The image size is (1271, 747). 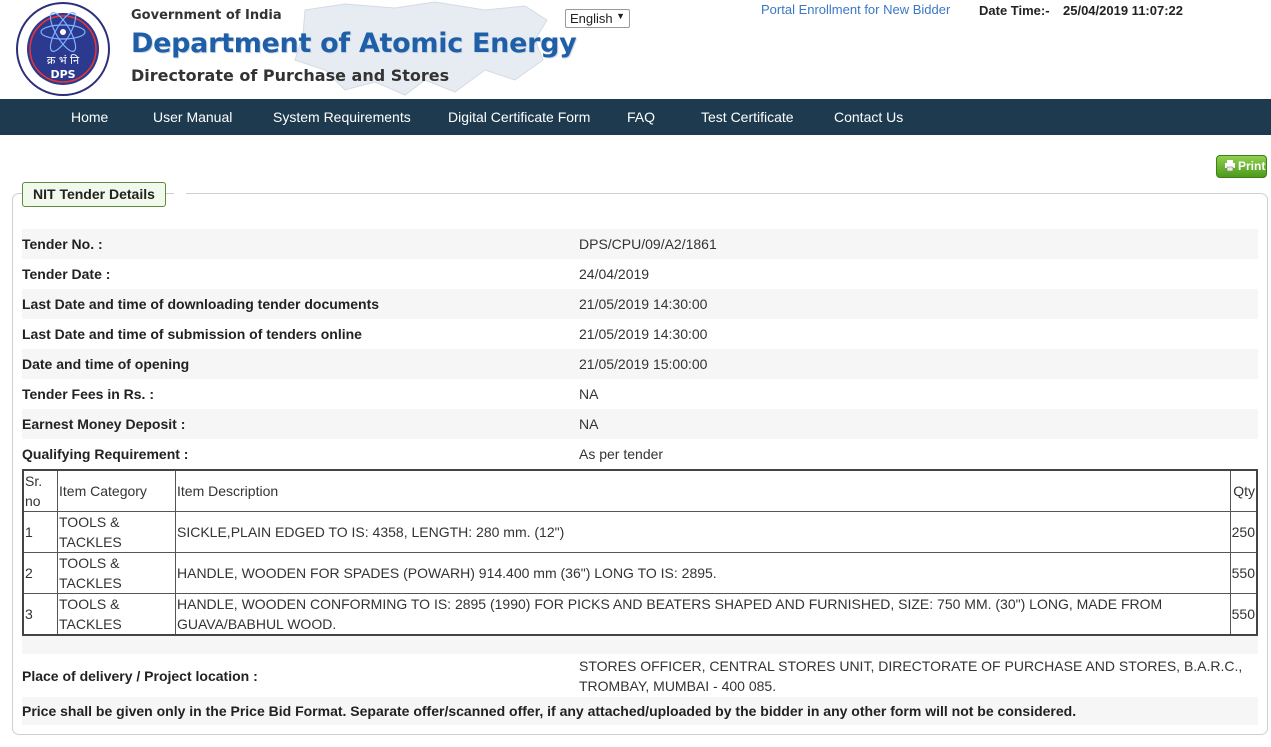 I want to click on nav-digital-certificate-form: Digital Certificate Form, so click(x=519, y=117).